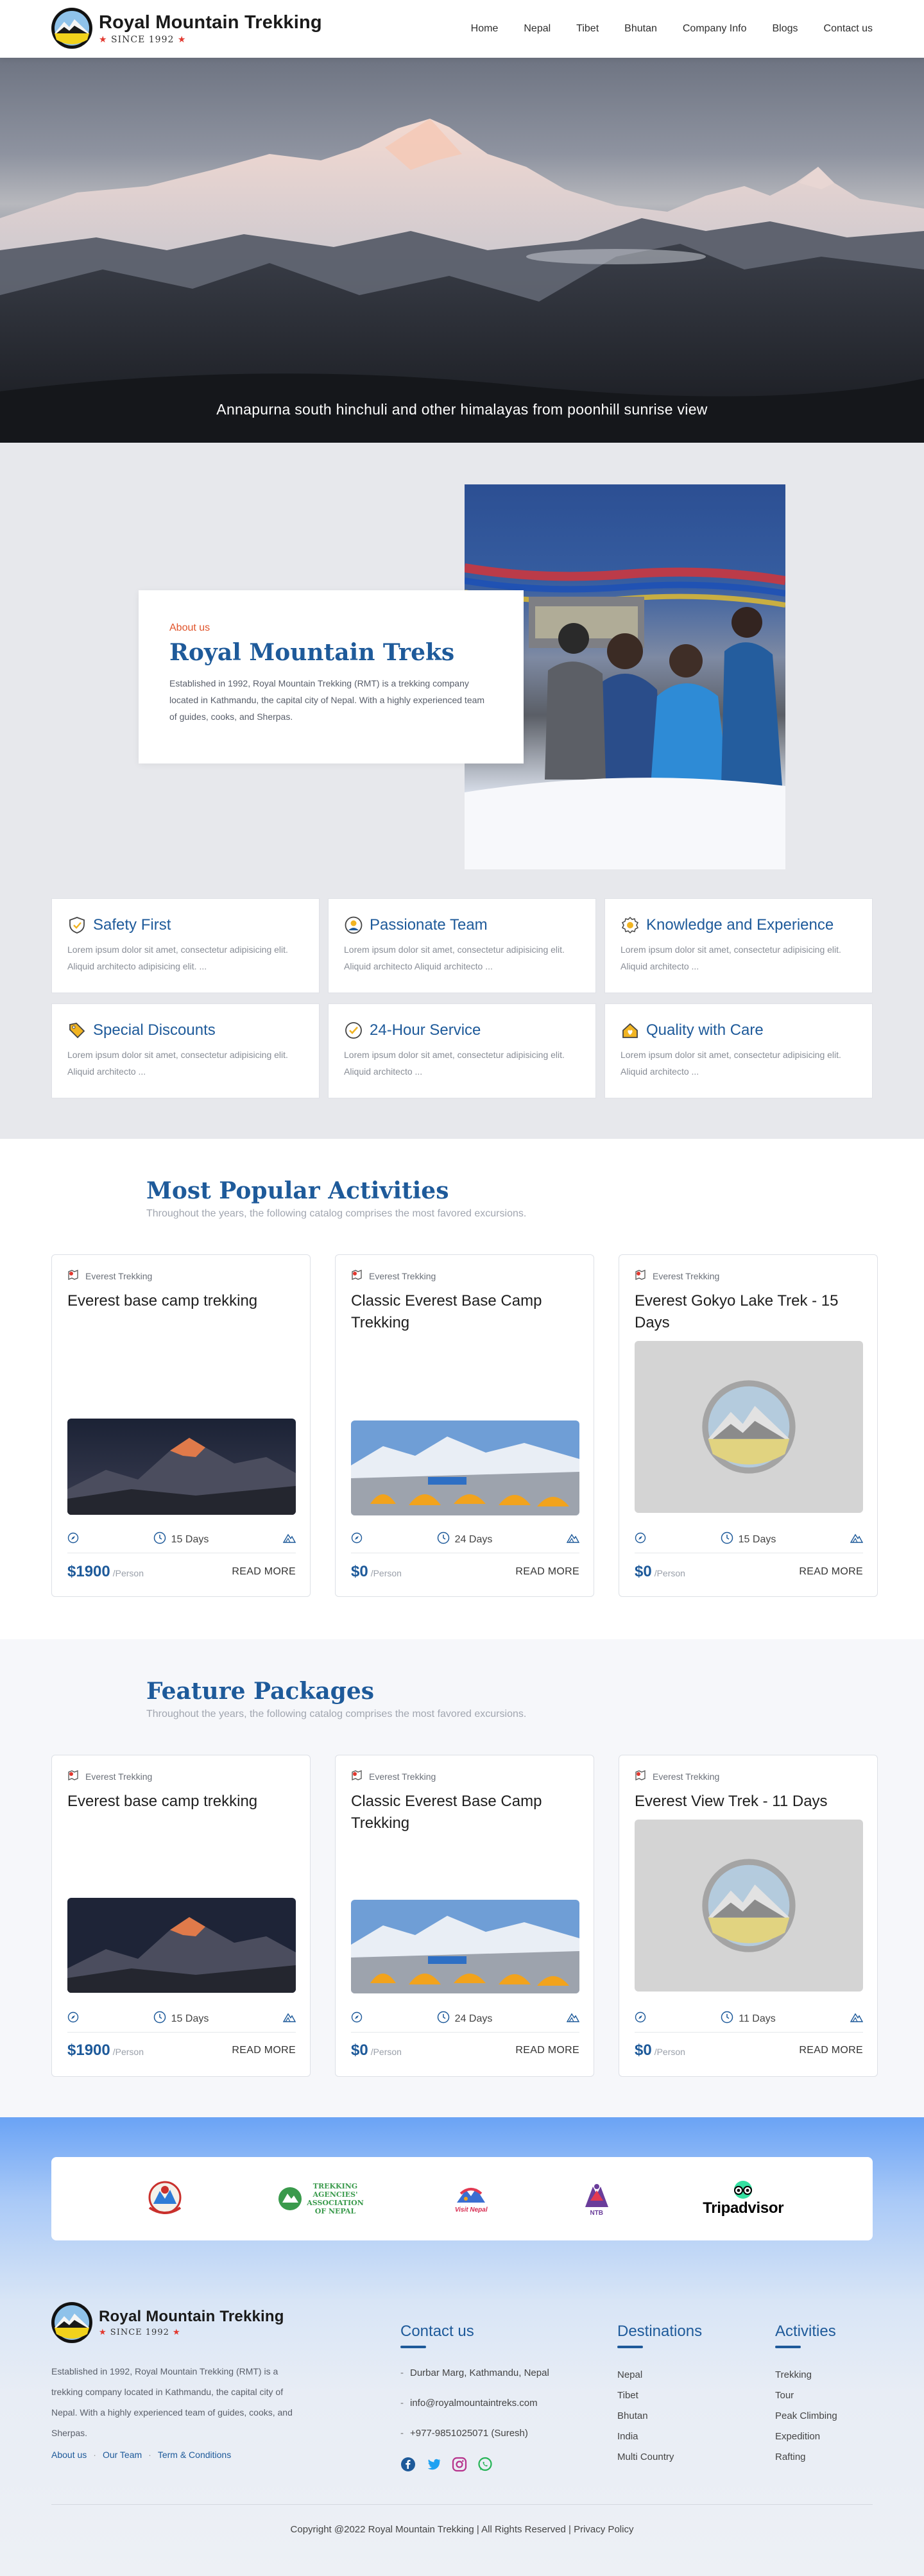  I want to click on twitter-icon, so click(434, 2466).